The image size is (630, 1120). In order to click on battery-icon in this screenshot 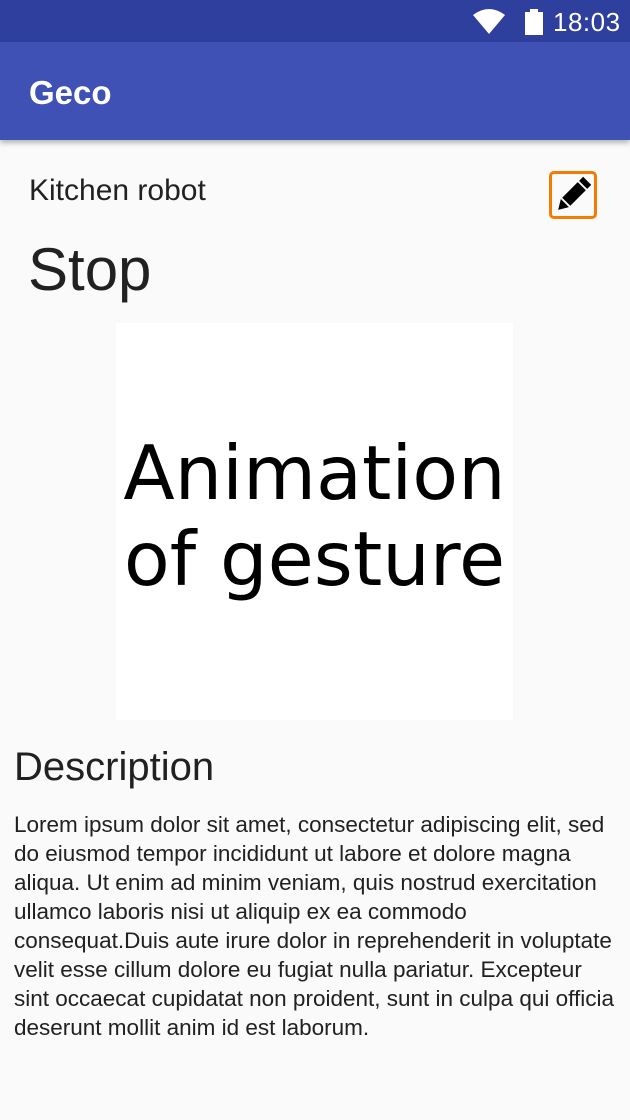, I will do `click(534, 22)`.